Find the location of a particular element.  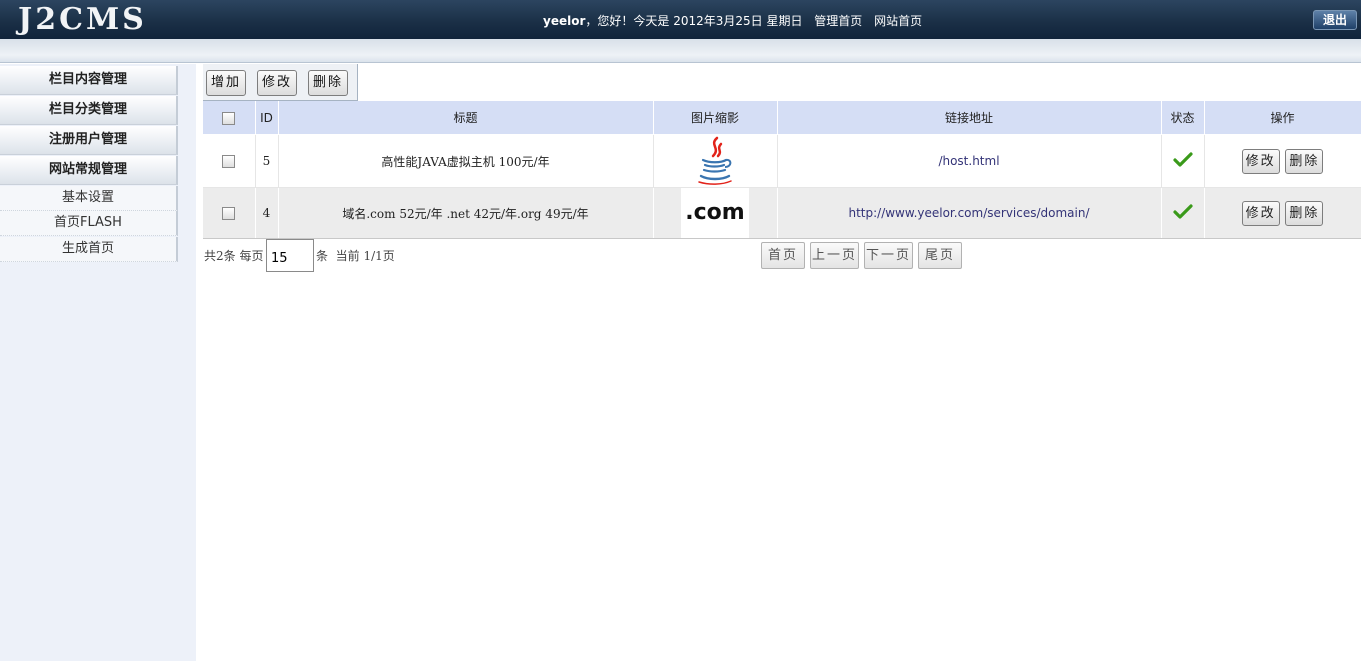

sidebar-item-registered-users: 注册用户管理 is located at coordinates (89, 140).